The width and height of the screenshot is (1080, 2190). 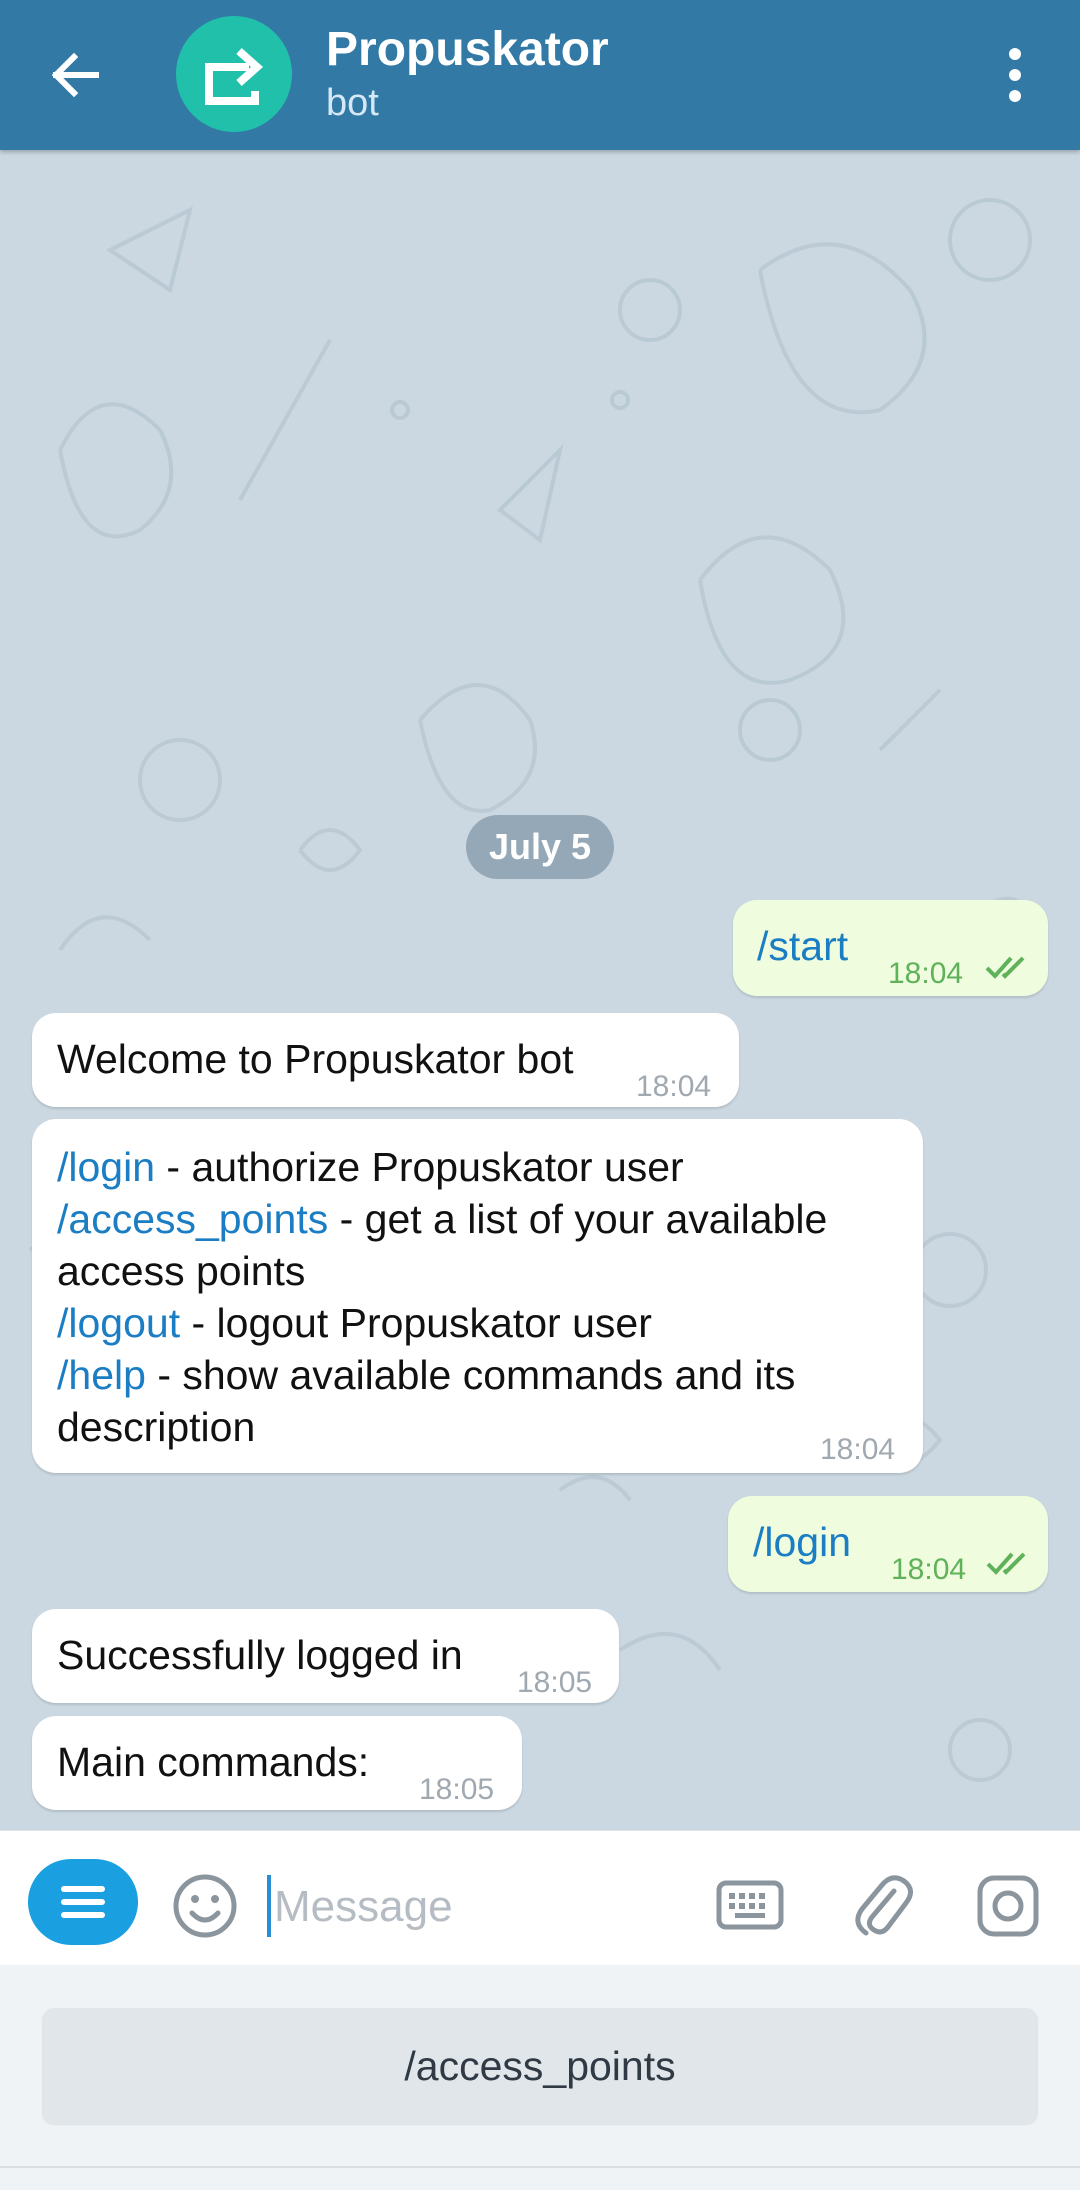 I want to click on command-description: - logout Propuskator user, so click(x=416, y=1323).